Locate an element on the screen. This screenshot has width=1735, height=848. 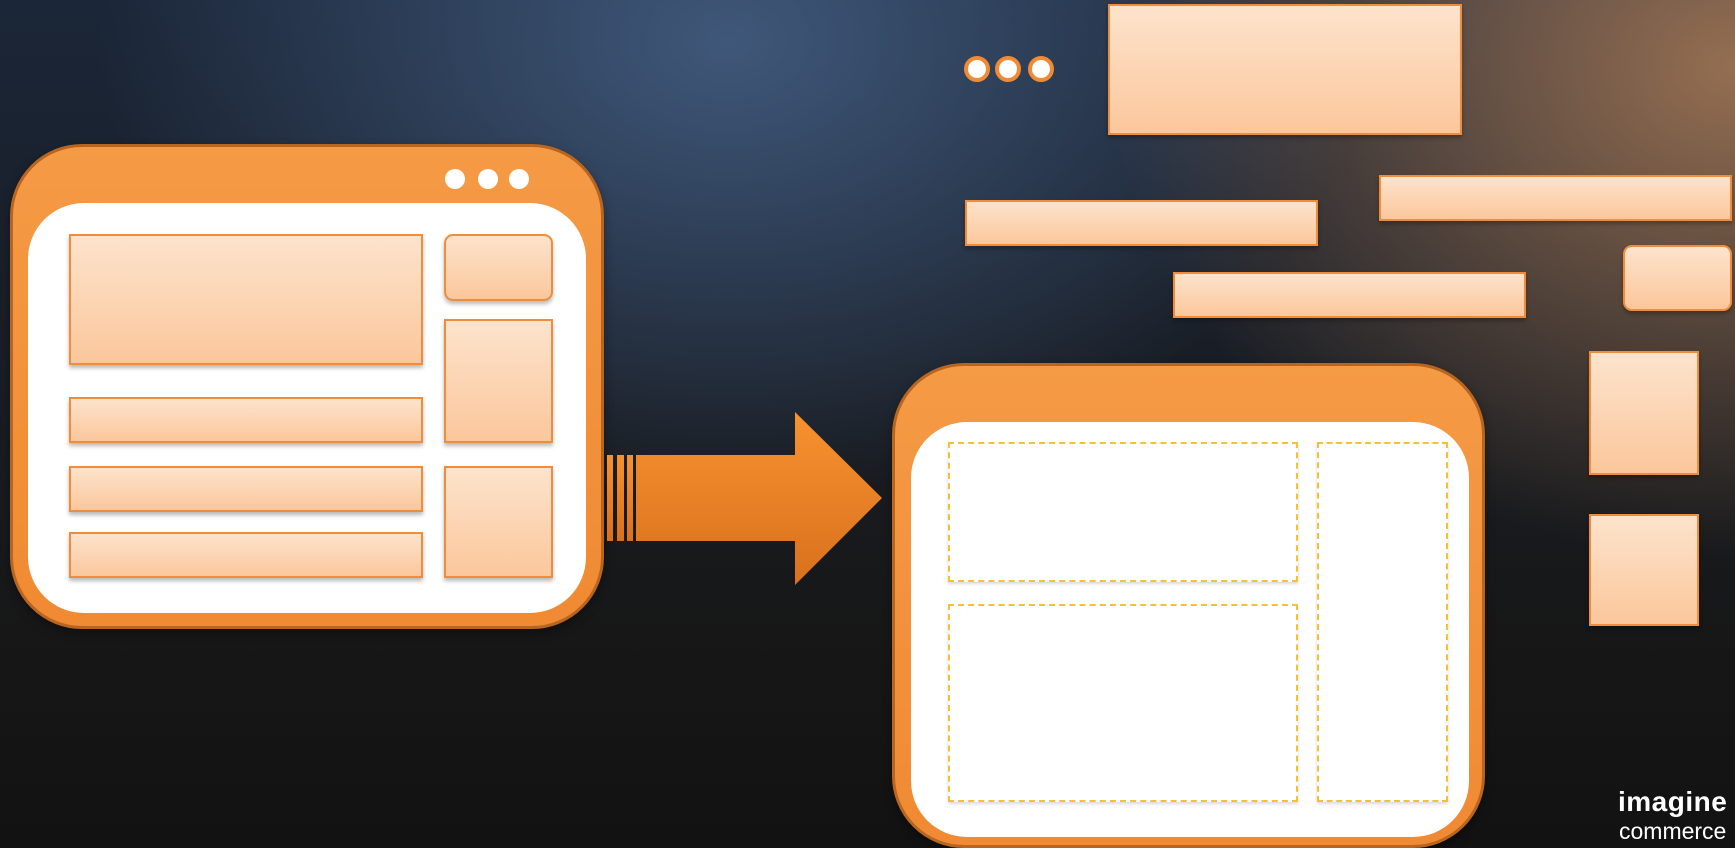
template-slot-bottom is located at coordinates (1123, 703).